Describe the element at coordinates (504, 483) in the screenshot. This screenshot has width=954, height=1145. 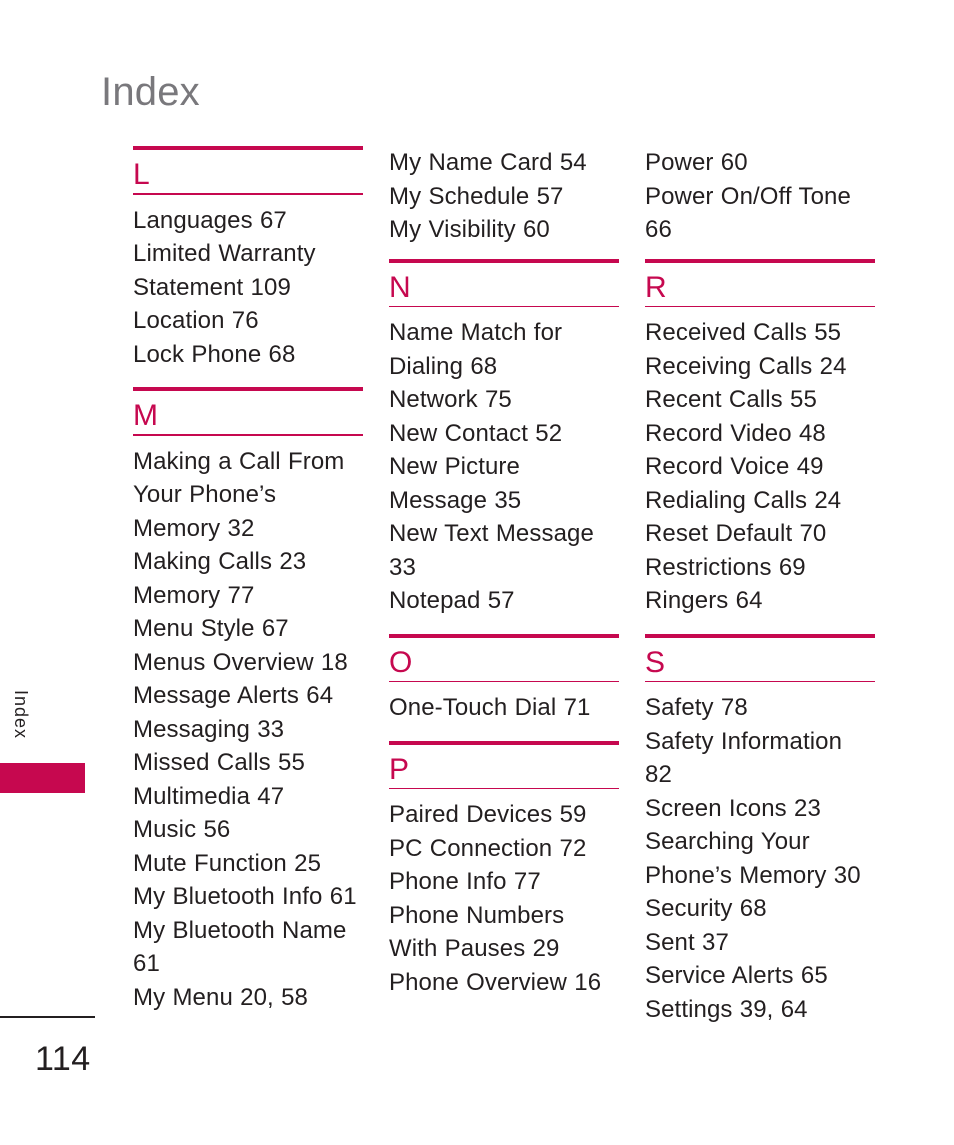
I see `index-entry: New Picture Message 35` at that location.